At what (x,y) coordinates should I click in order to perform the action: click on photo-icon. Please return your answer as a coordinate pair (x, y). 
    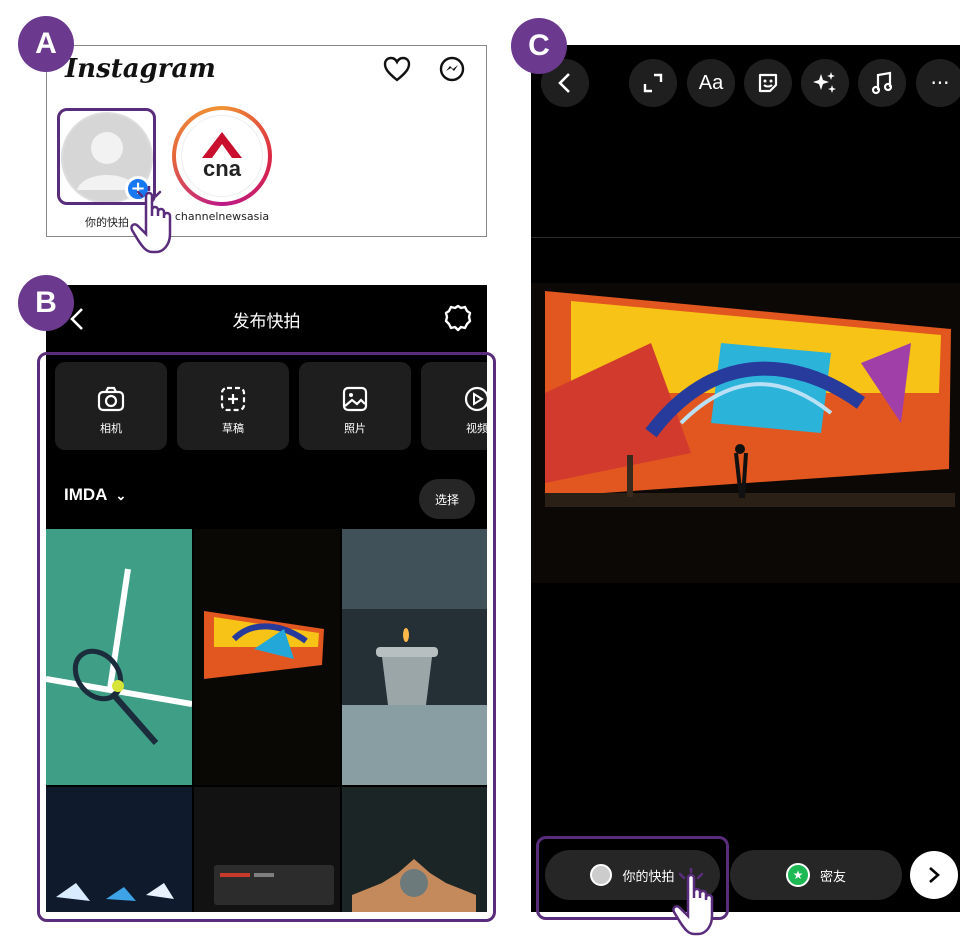
    Looking at the image, I should click on (355, 399).